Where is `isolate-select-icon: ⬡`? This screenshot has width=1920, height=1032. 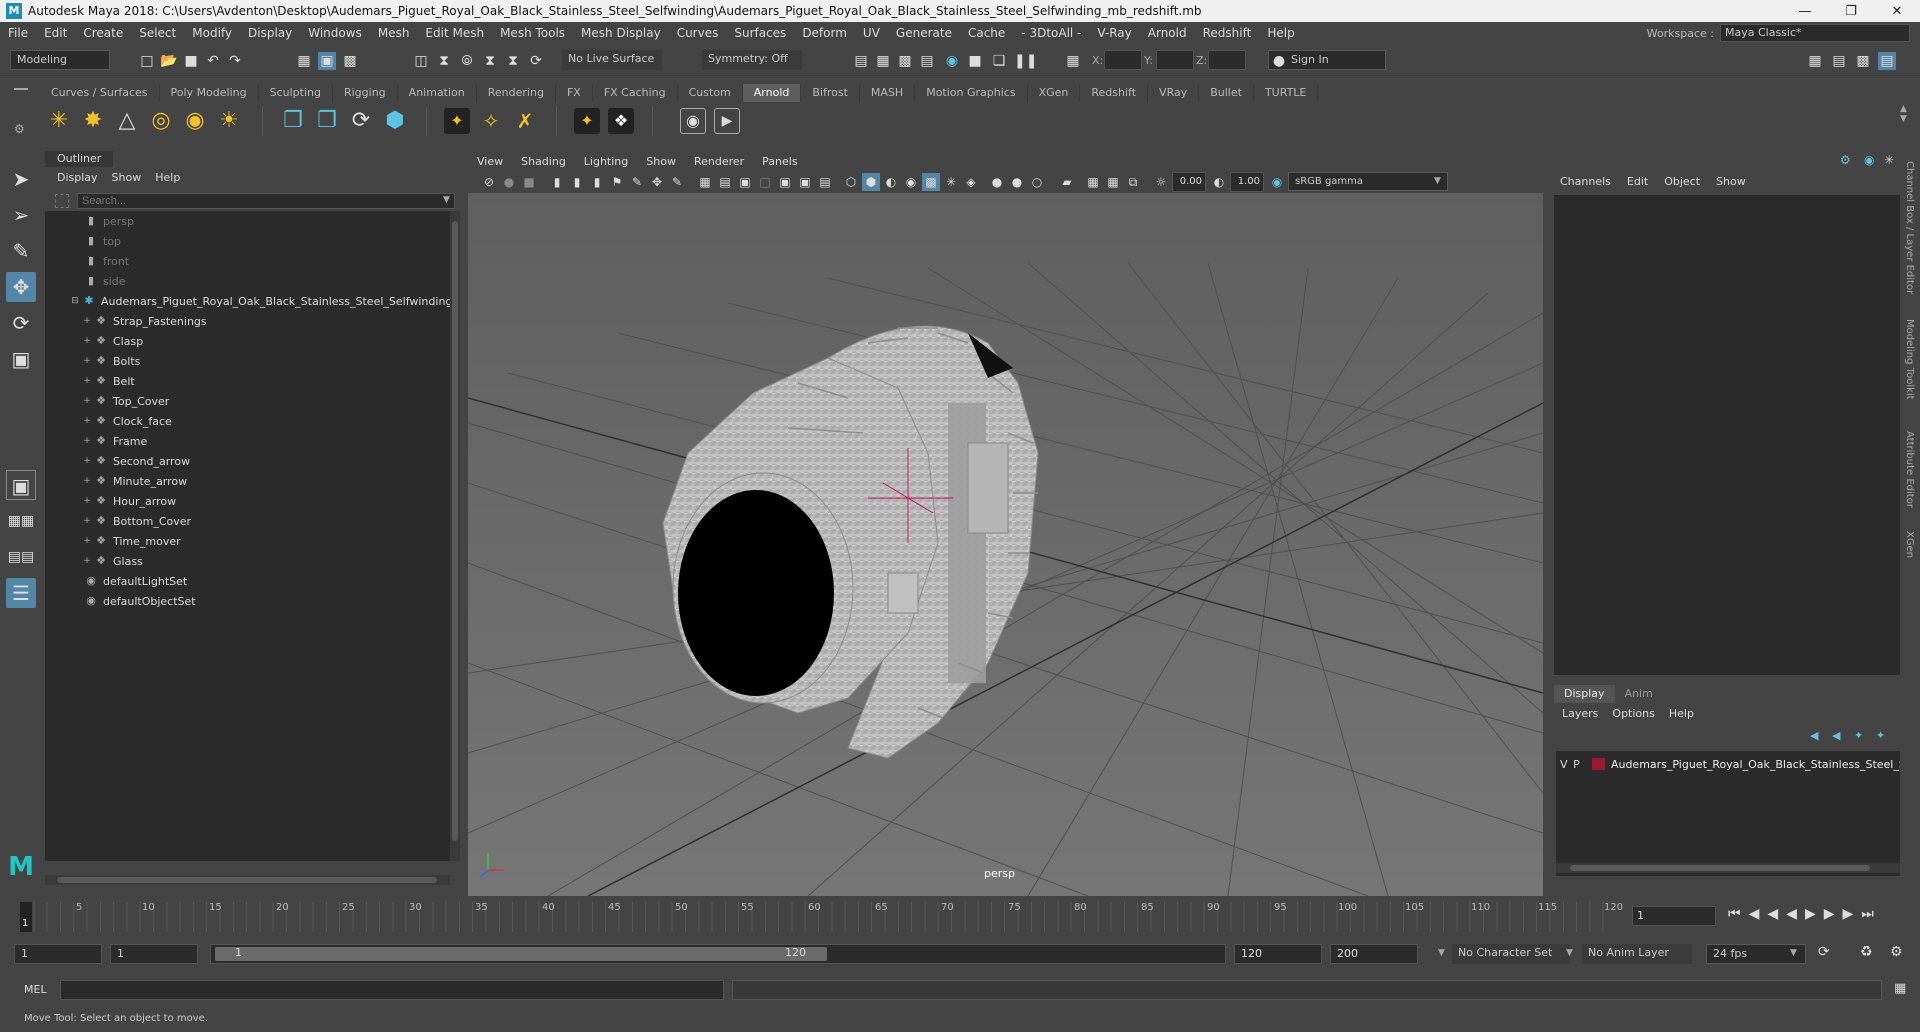
isolate-select-icon: ⬡ is located at coordinates (851, 182).